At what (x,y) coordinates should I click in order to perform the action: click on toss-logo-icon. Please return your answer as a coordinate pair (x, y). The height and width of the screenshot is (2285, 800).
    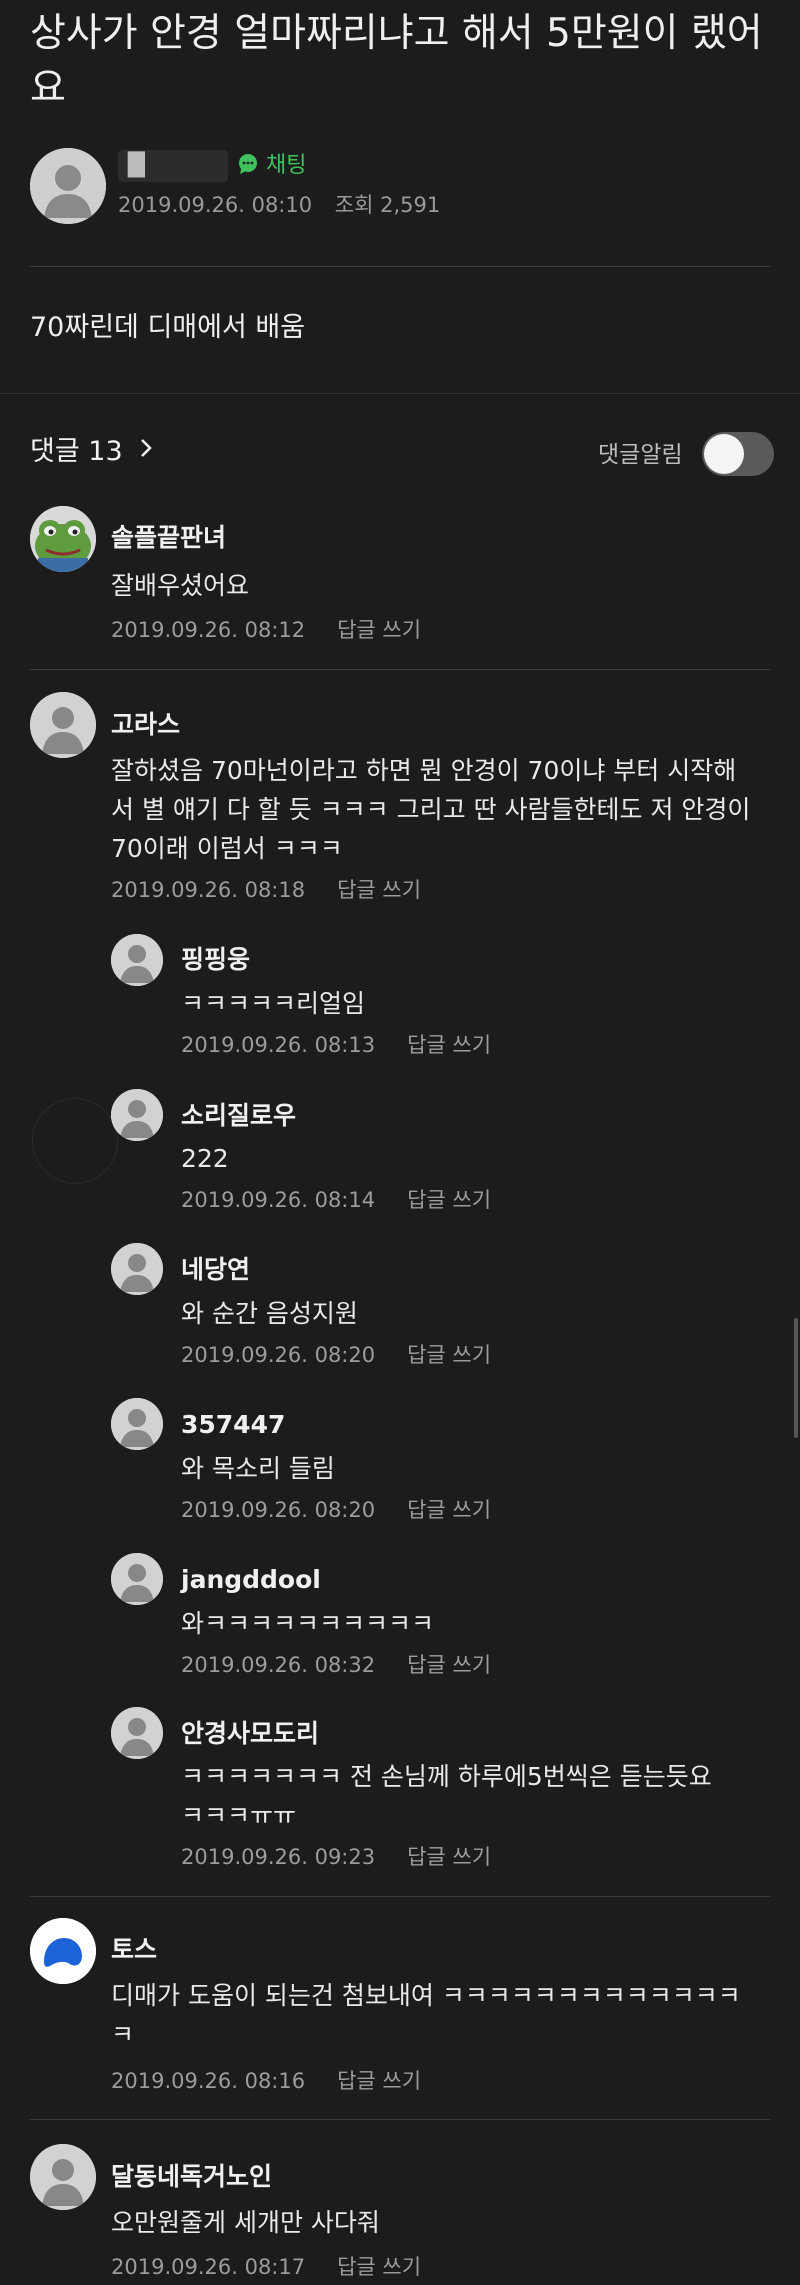
    Looking at the image, I should click on (63, 1951).